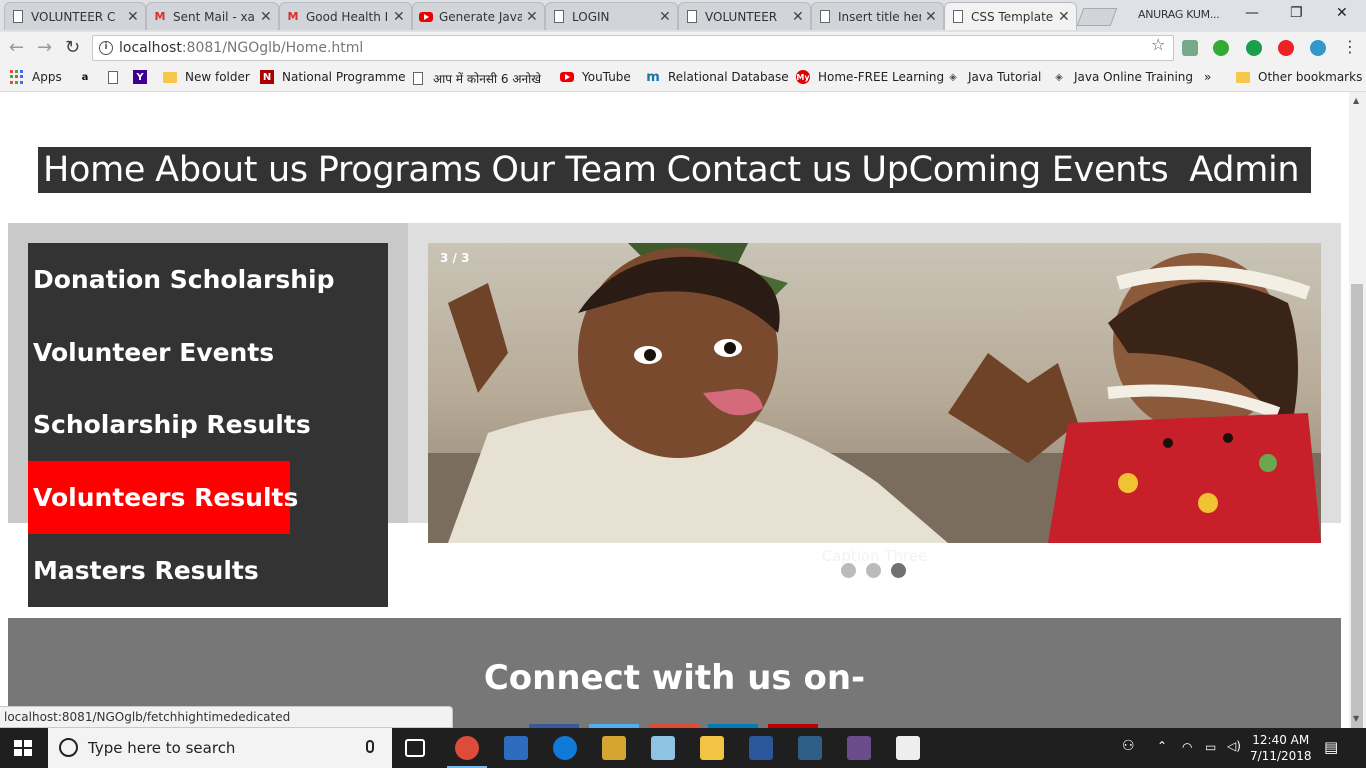  Describe the element at coordinates (993, 77) in the screenshot. I see `bookmark-java-tutorial: ◈ Java Tutorial` at that location.